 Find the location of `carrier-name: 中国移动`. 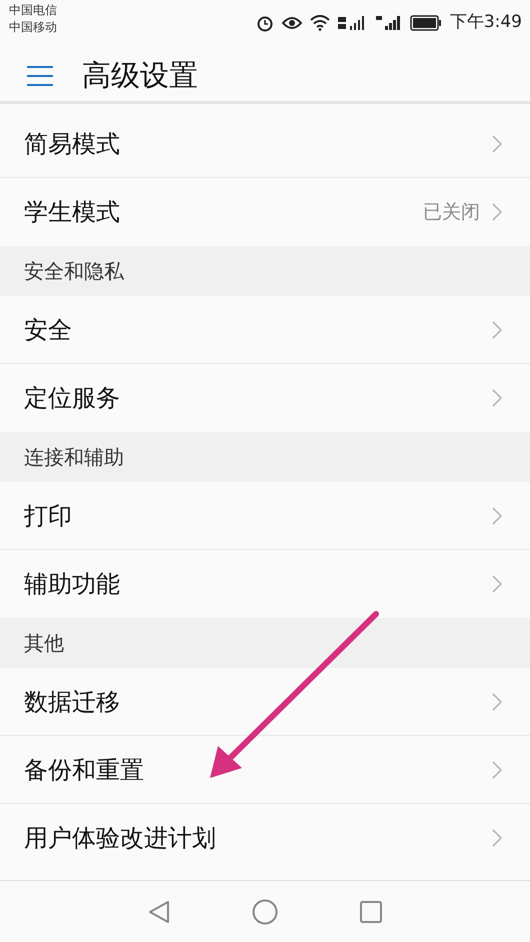

carrier-name: 中国移动 is located at coordinates (33, 27).